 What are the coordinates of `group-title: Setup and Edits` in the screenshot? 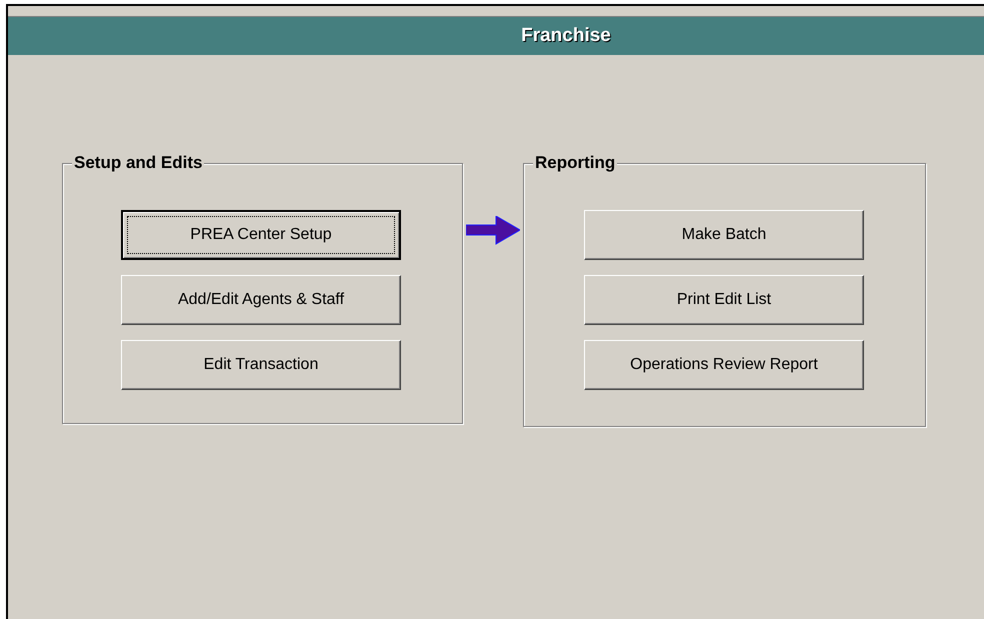 It's located at (138, 163).